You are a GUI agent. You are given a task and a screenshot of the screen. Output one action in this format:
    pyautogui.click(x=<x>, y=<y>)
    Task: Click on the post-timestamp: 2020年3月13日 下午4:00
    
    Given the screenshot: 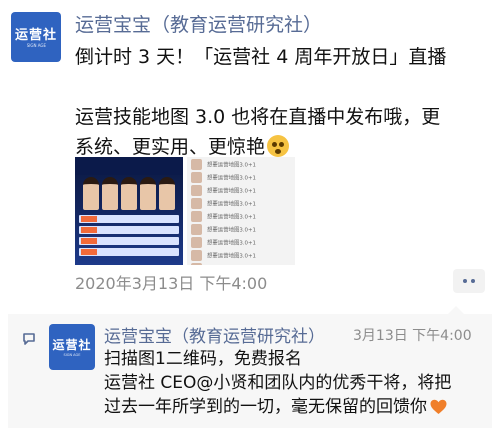 What is the action you would take?
    pyautogui.click(x=171, y=283)
    